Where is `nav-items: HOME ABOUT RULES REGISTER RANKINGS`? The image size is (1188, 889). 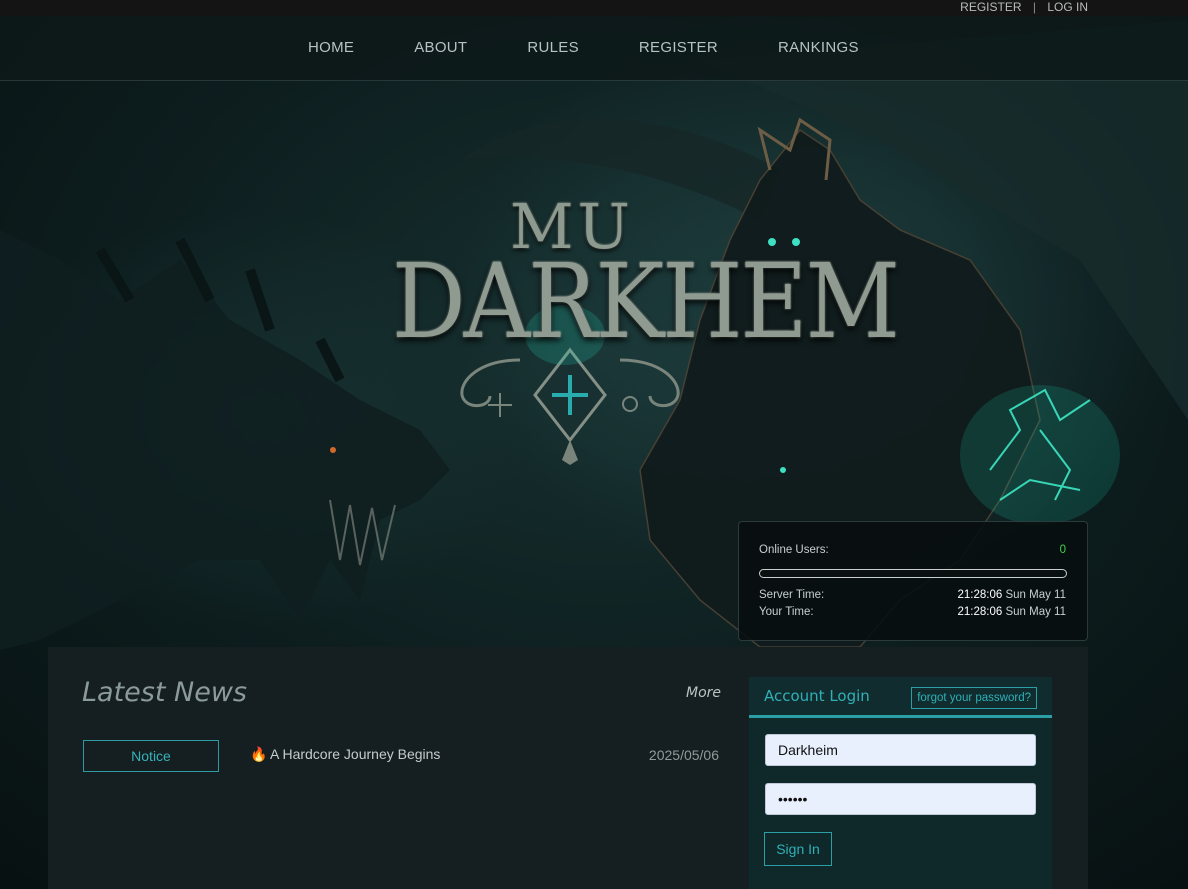 nav-items: HOME ABOUT RULES REGISTER RANKINGS is located at coordinates (613, 47).